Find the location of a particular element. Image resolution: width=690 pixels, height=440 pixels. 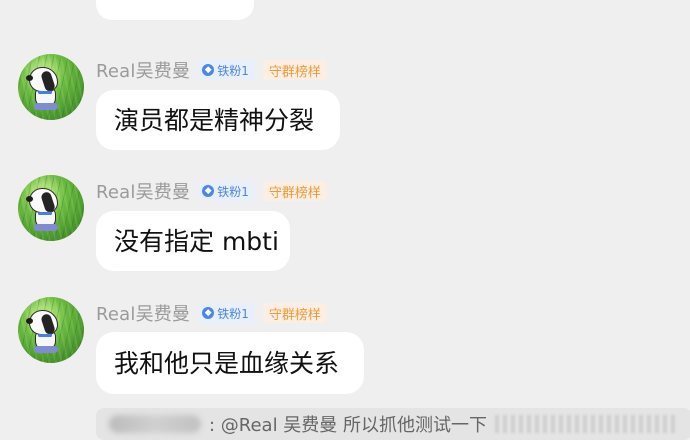

previous-message-bubble is located at coordinates (175, 10).